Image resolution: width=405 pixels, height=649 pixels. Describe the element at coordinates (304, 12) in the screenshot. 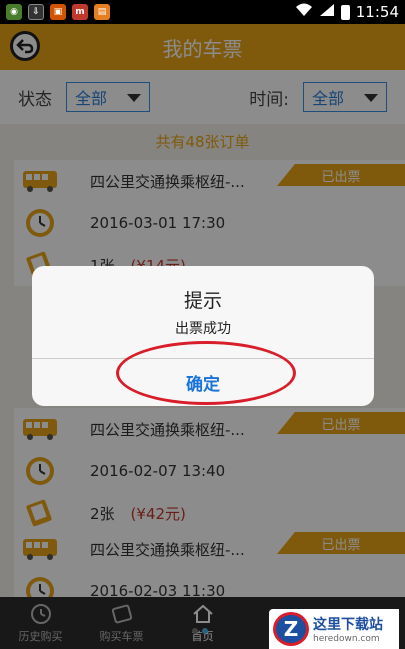

I see `wifi-icon` at that location.